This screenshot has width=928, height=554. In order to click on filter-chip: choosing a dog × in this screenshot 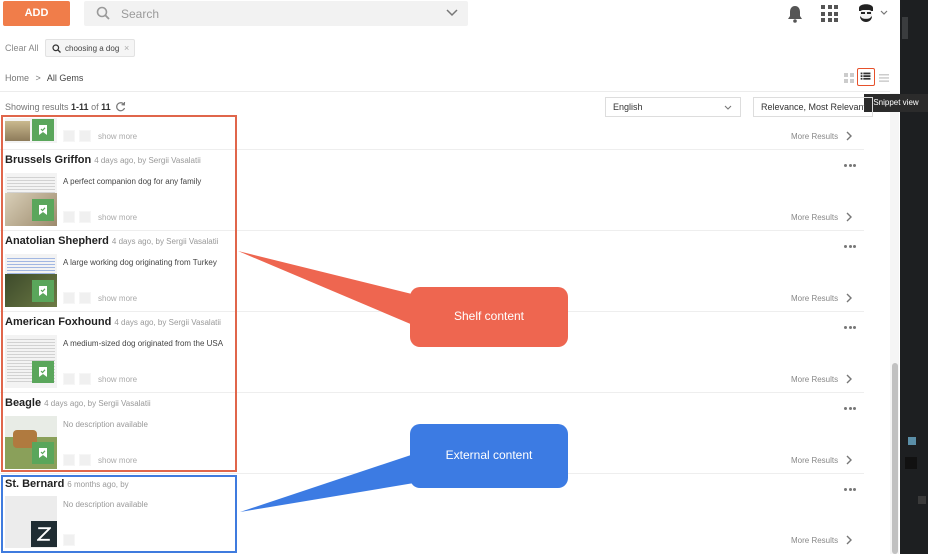, I will do `click(90, 48)`.